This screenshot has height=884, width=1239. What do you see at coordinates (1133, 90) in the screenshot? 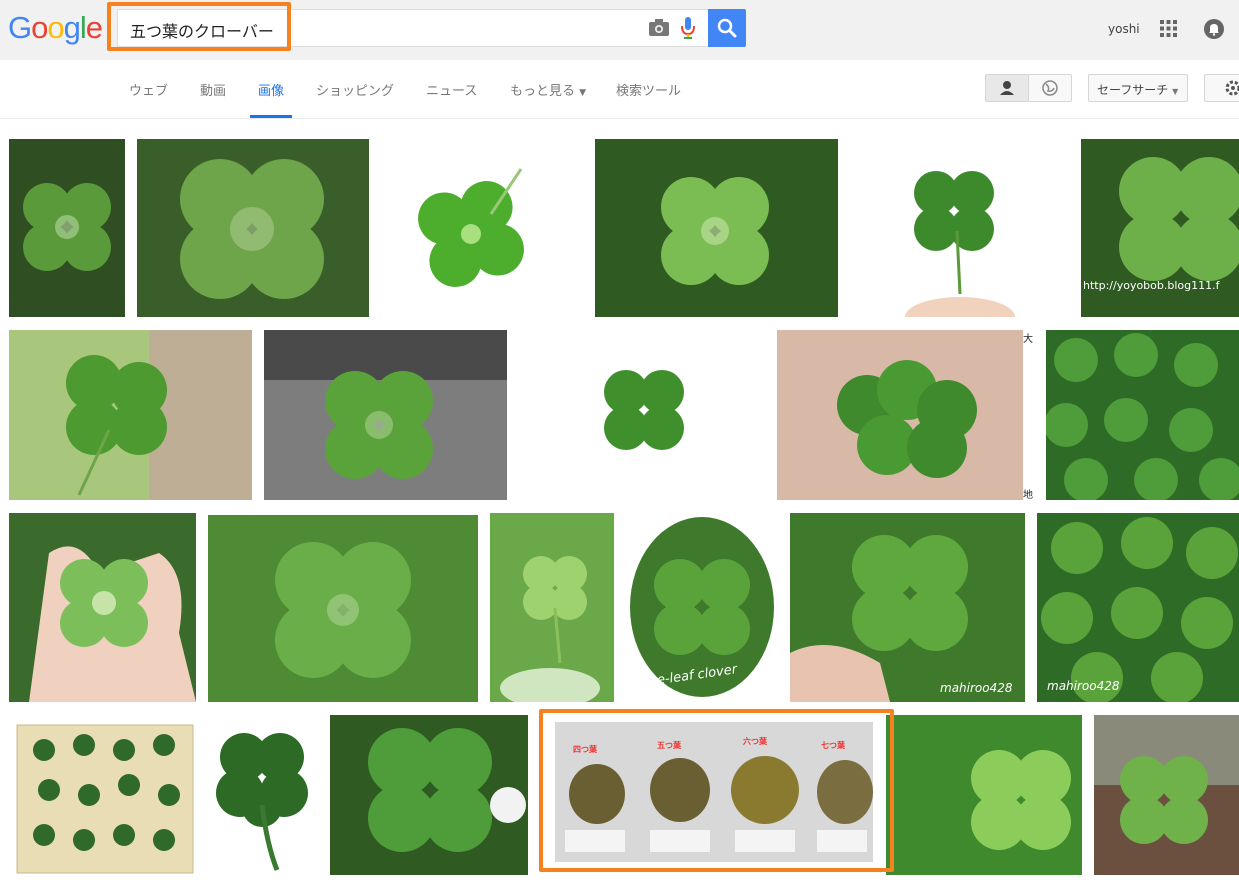
I see `safesearch-label: セーフサーチ` at bounding box center [1133, 90].